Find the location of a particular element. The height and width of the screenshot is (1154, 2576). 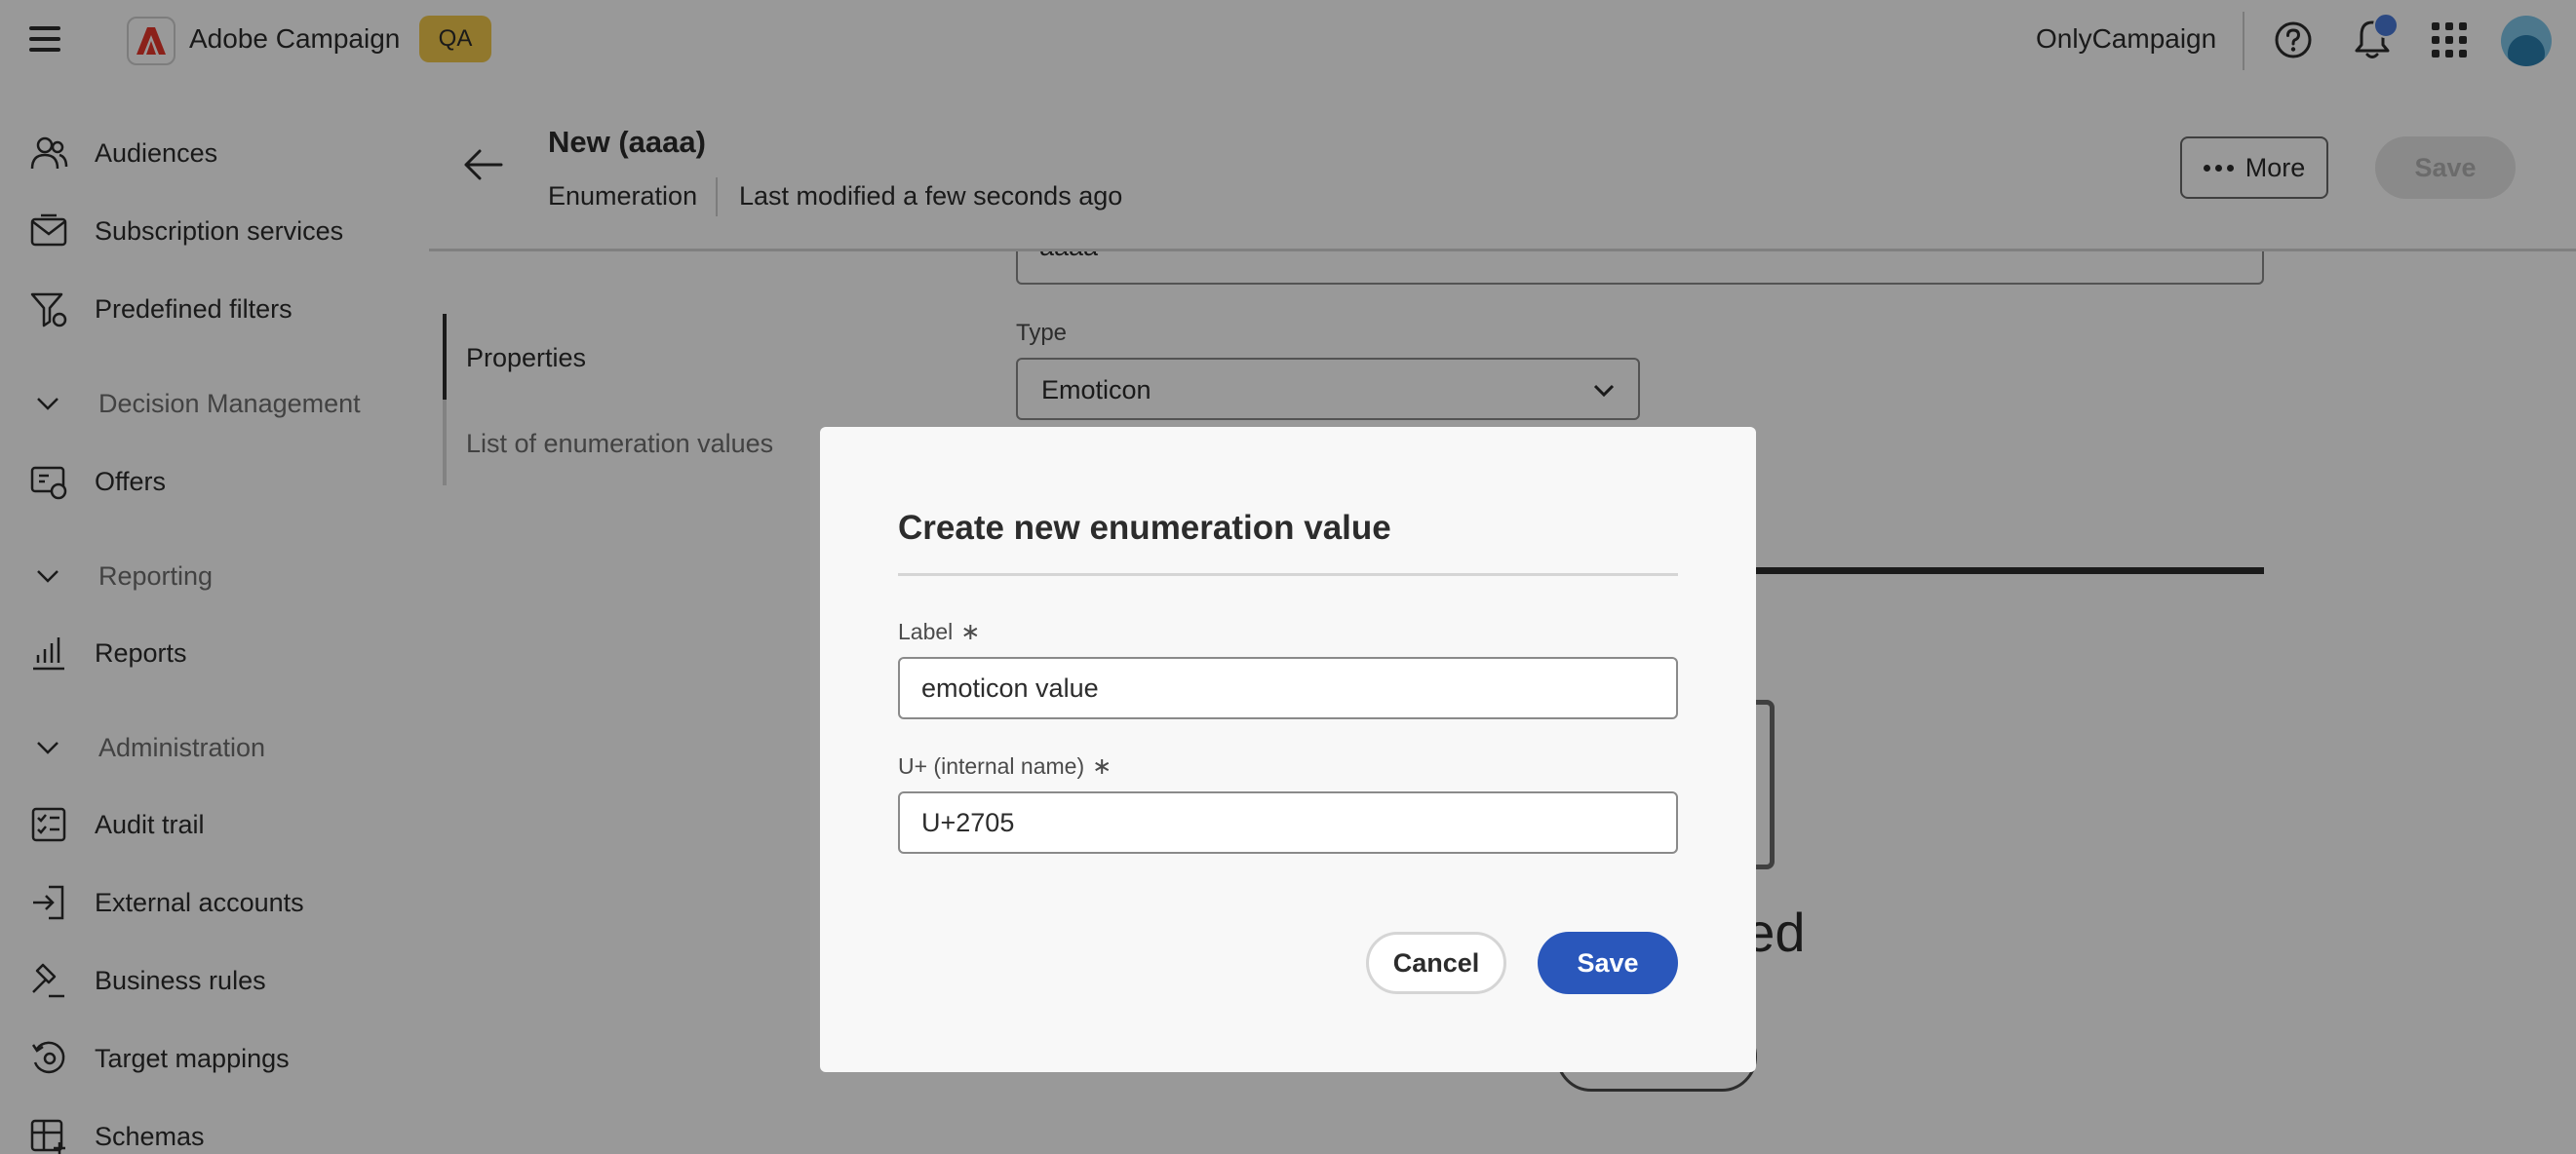

label-field-label: Label ∗ is located at coordinates (939, 632).